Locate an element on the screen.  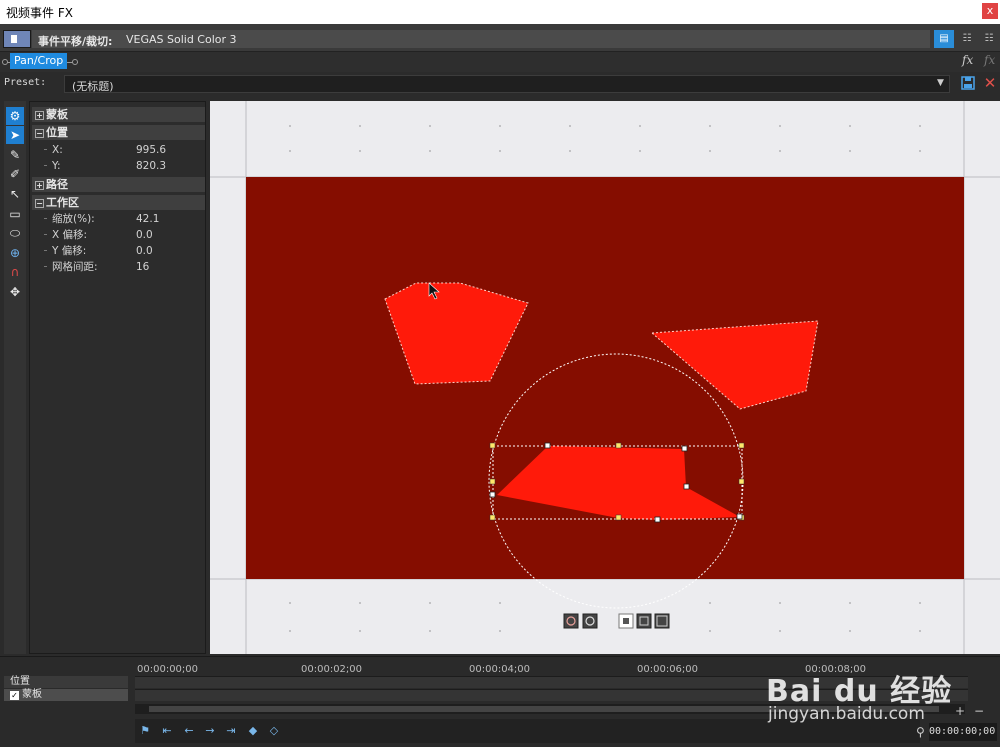
preset-value: (无标题) is located at coordinates (93, 86).